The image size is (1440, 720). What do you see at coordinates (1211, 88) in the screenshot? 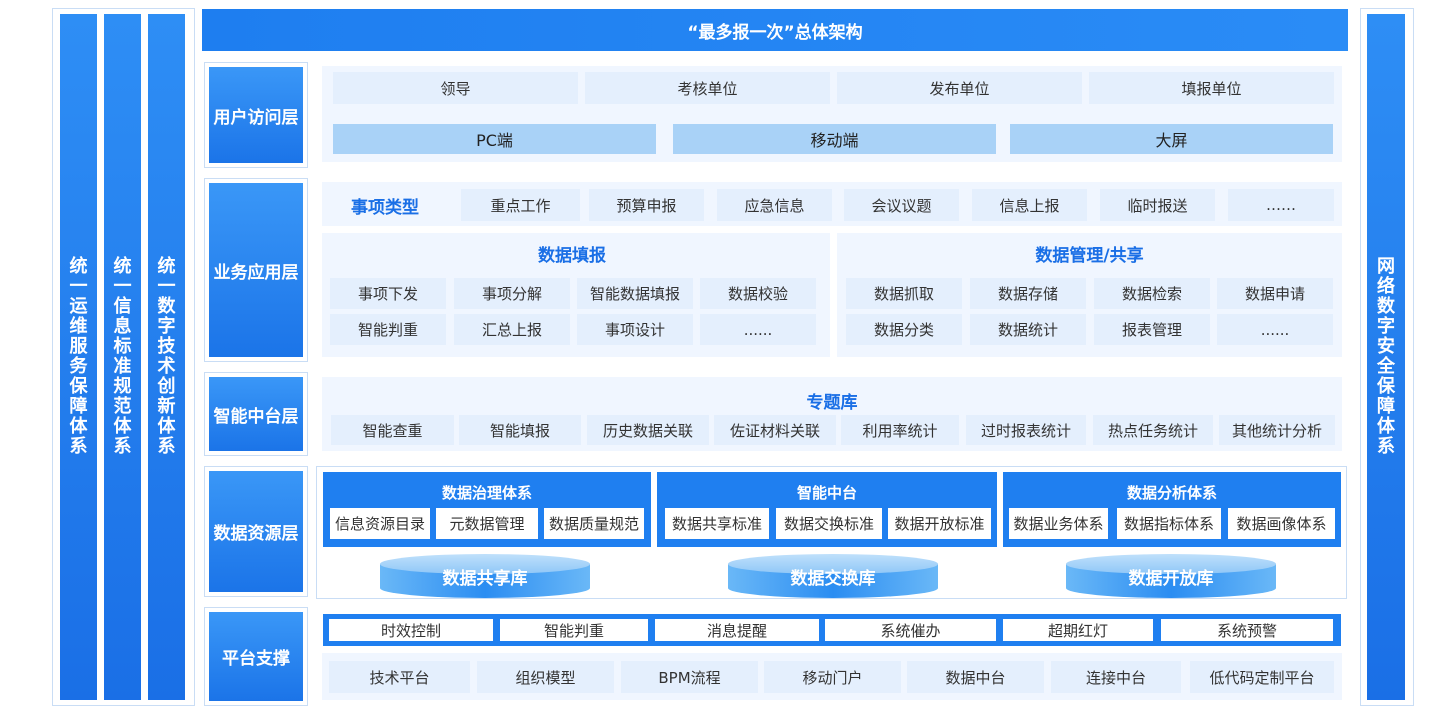
I see `role-fill-unit: 填报单位` at bounding box center [1211, 88].